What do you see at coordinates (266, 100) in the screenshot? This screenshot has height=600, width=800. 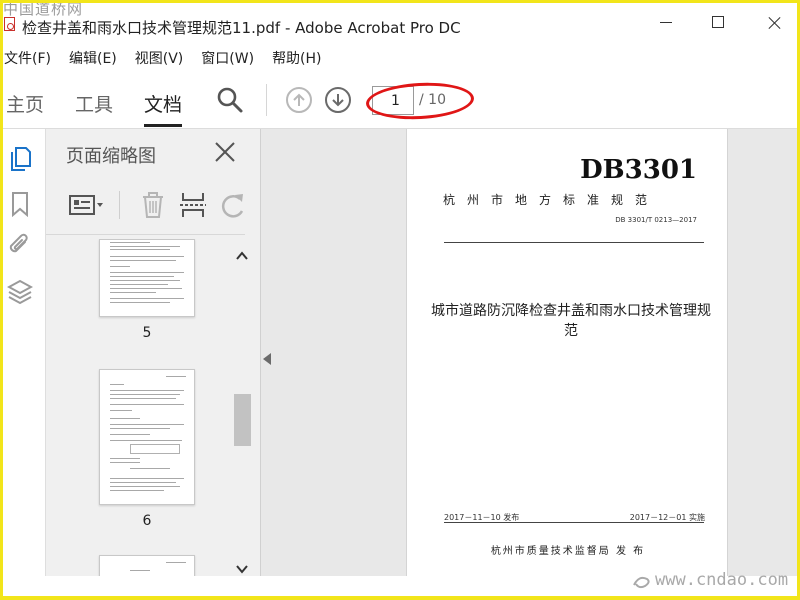 I see `toolbar-separator` at bounding box center [266, 100].